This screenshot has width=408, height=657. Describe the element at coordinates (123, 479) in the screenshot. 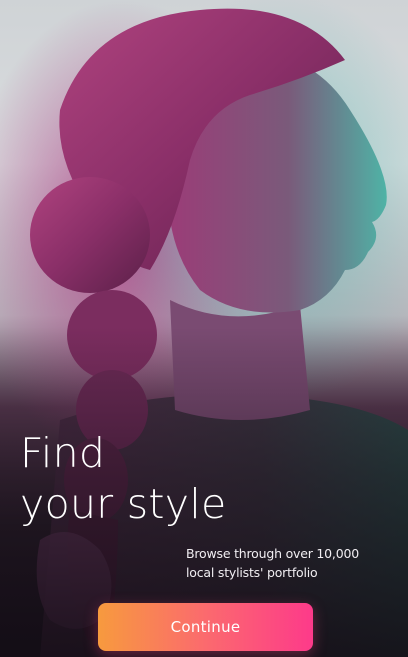

I see `headline: Find your style` at that location.